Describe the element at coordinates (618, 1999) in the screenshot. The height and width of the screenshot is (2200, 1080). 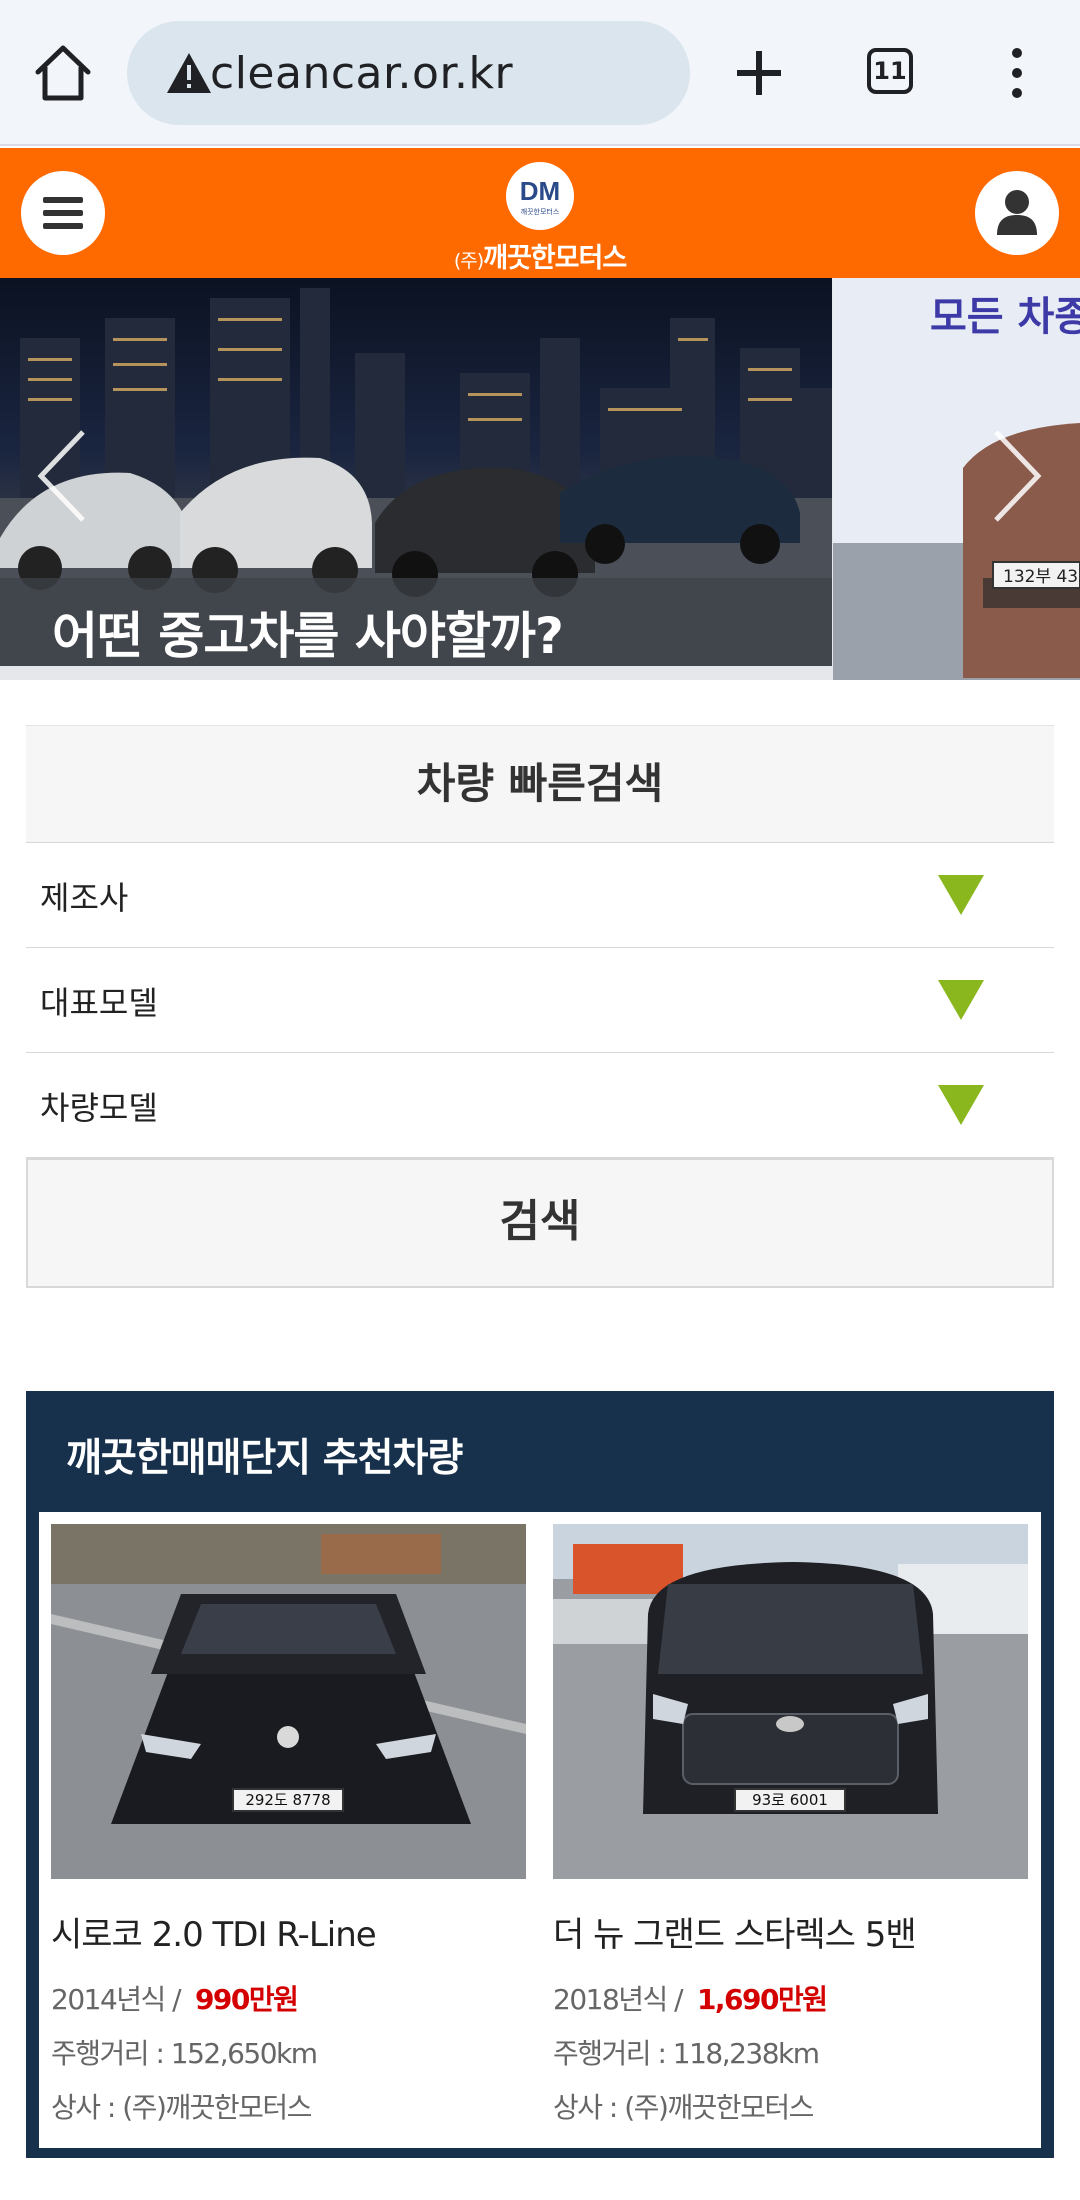
I see `car-year: 2018년식 /` at that location.